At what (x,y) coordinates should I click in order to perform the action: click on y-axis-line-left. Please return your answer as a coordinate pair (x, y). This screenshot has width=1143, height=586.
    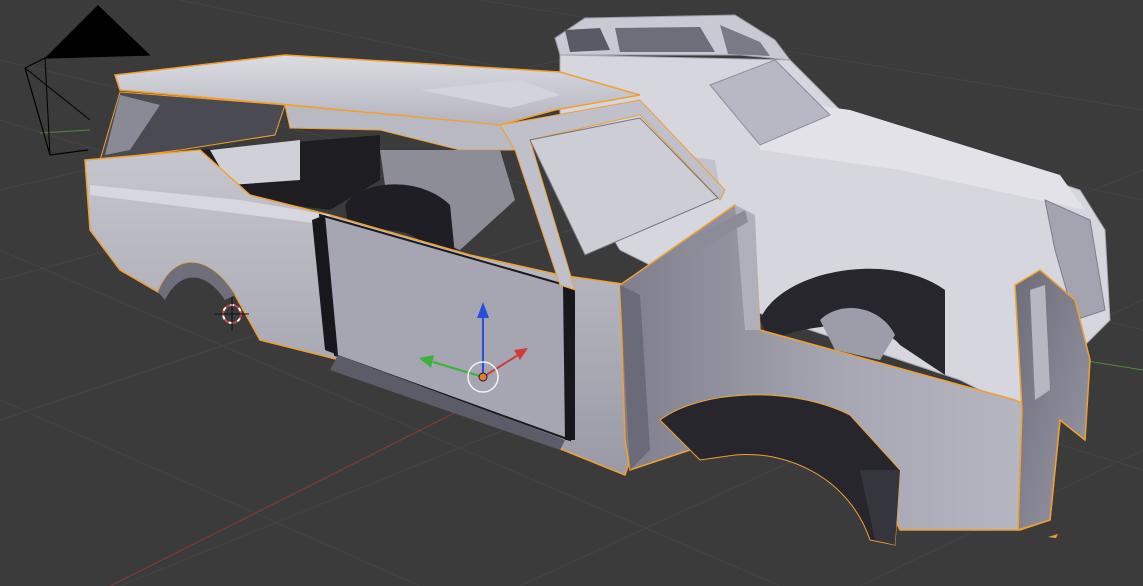
    Looking at the image, I should click on (65, 131).